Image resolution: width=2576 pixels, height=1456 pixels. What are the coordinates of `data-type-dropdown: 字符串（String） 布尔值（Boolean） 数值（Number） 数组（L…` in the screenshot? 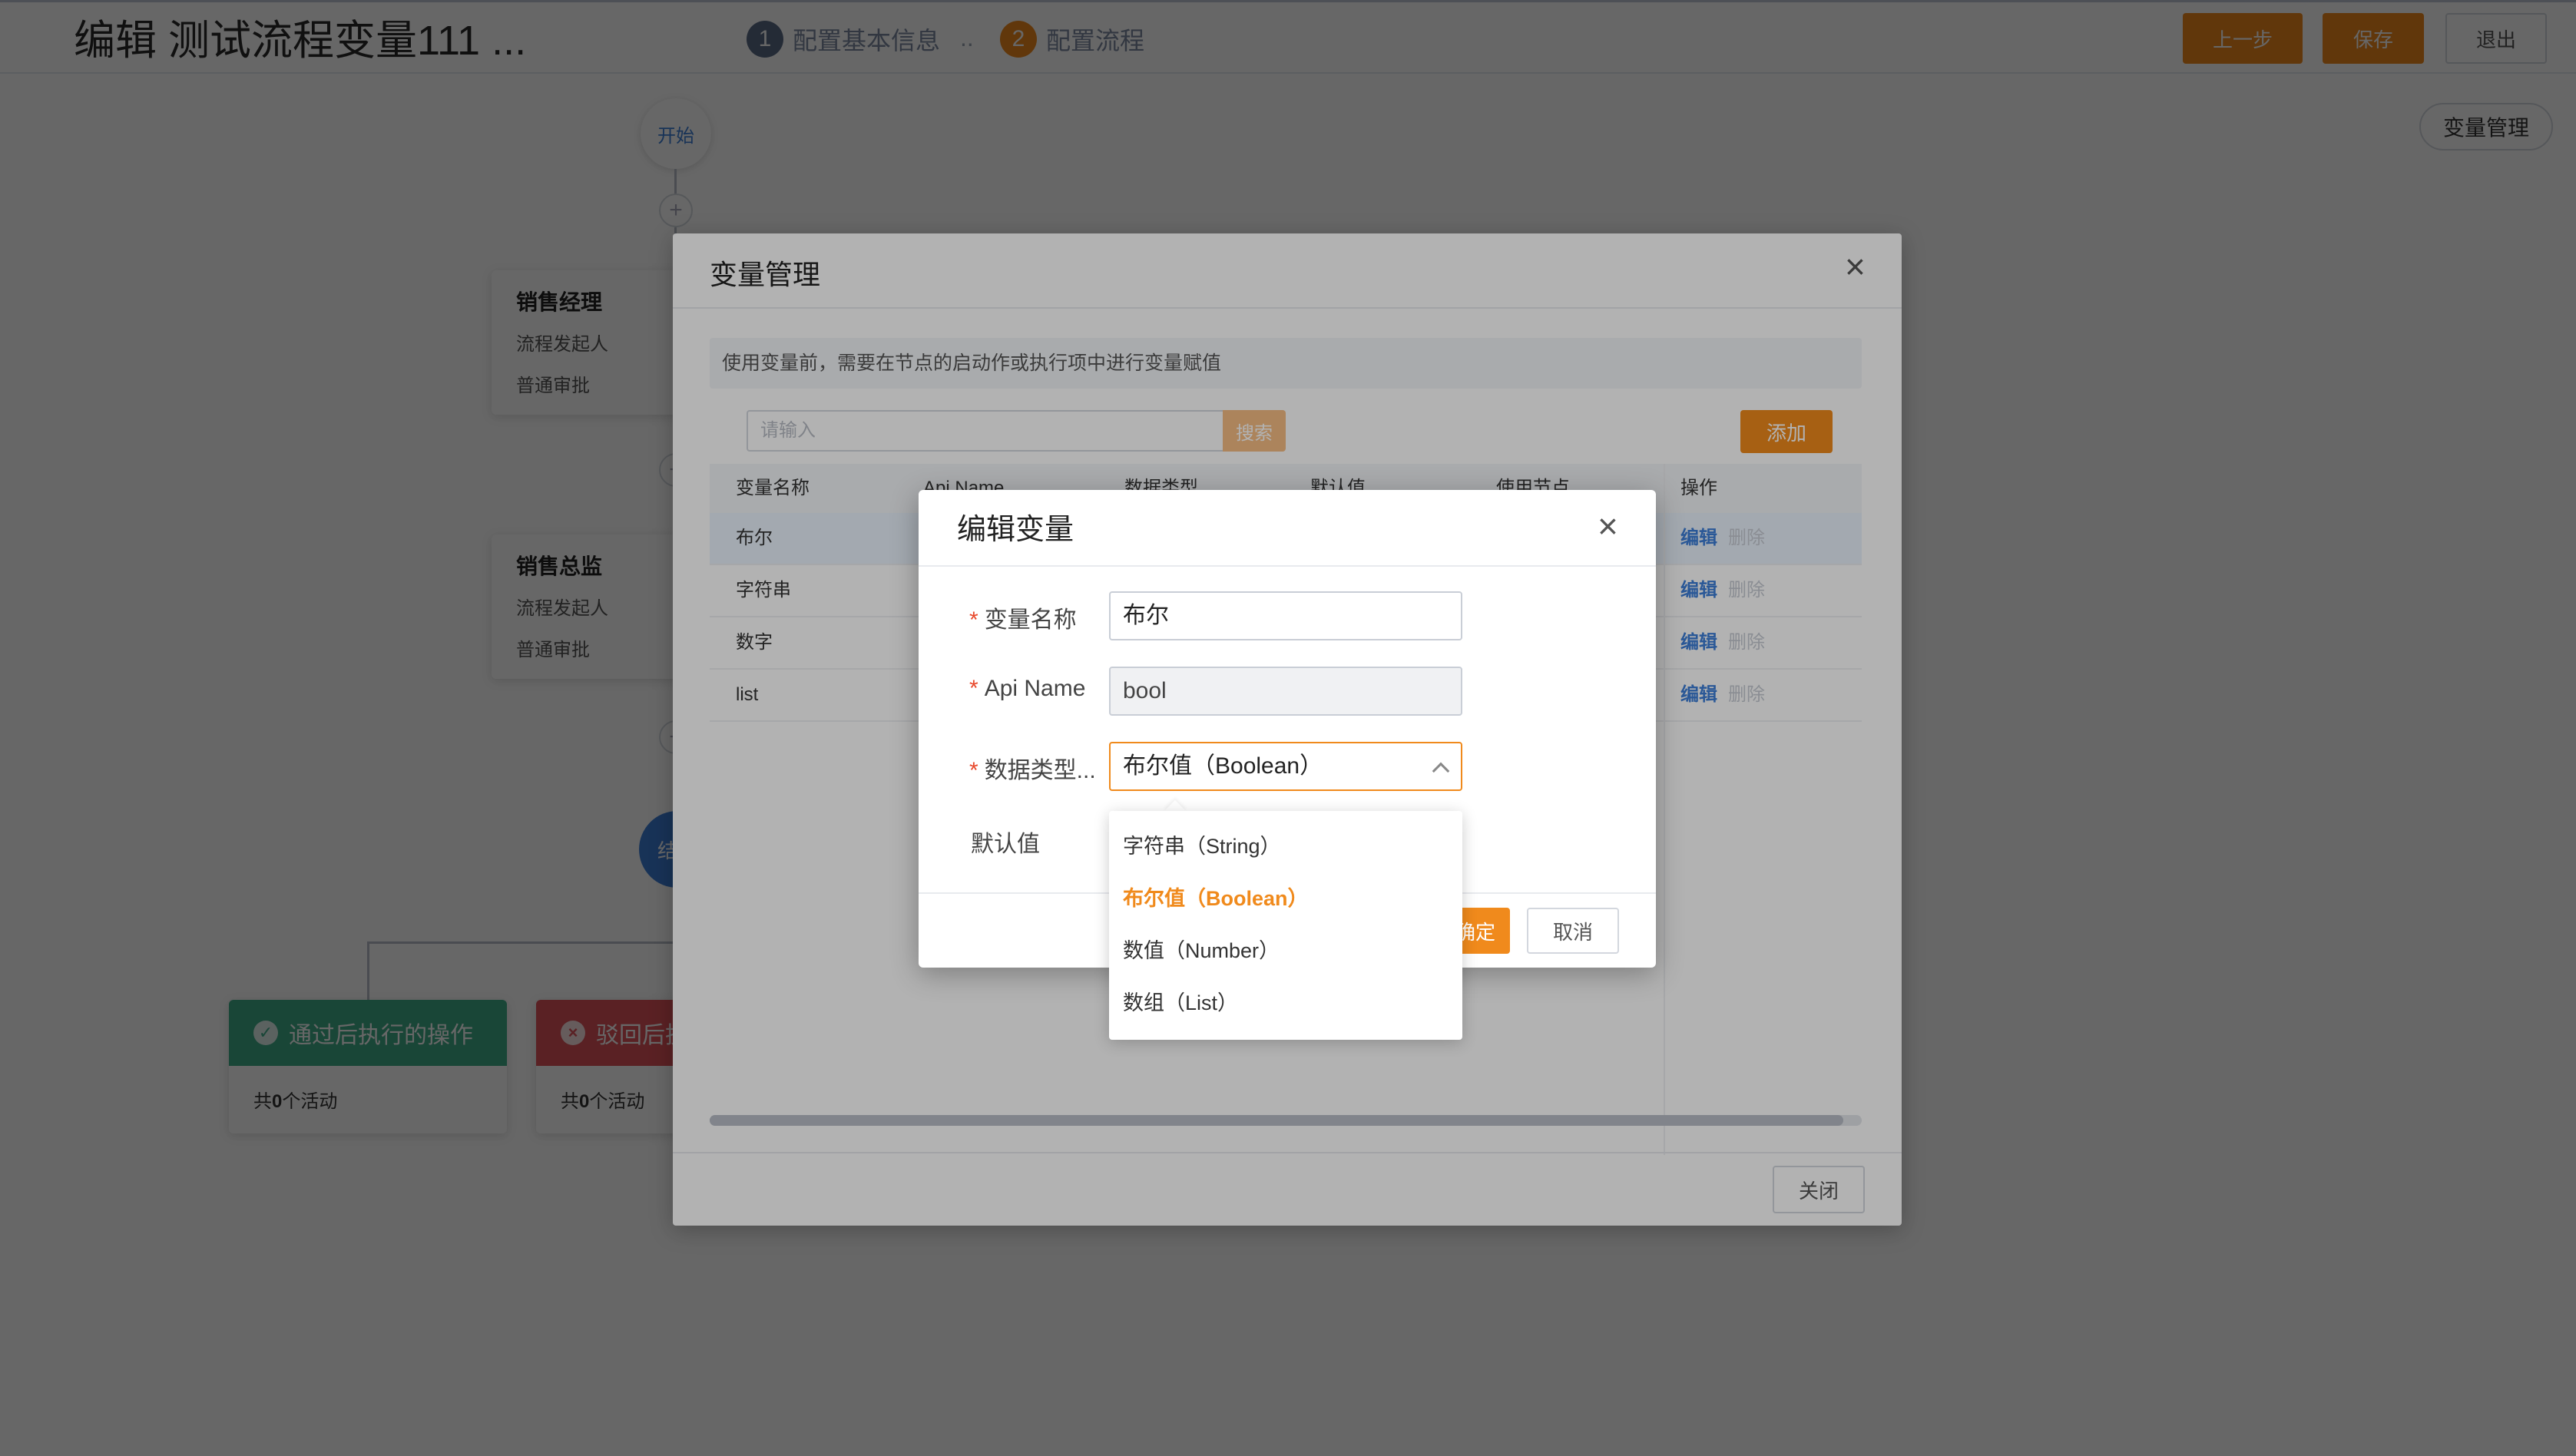 It's located at (1285, 925).